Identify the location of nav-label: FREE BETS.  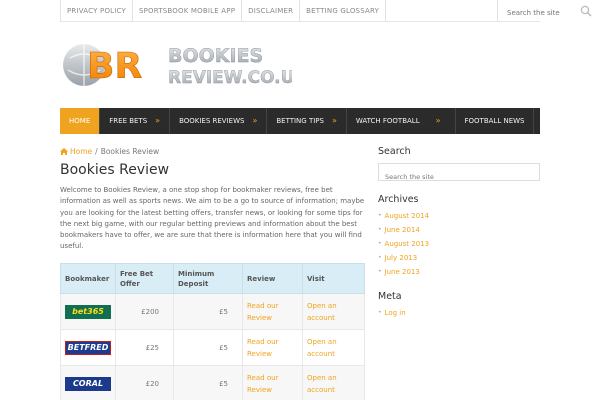
(128, 121).